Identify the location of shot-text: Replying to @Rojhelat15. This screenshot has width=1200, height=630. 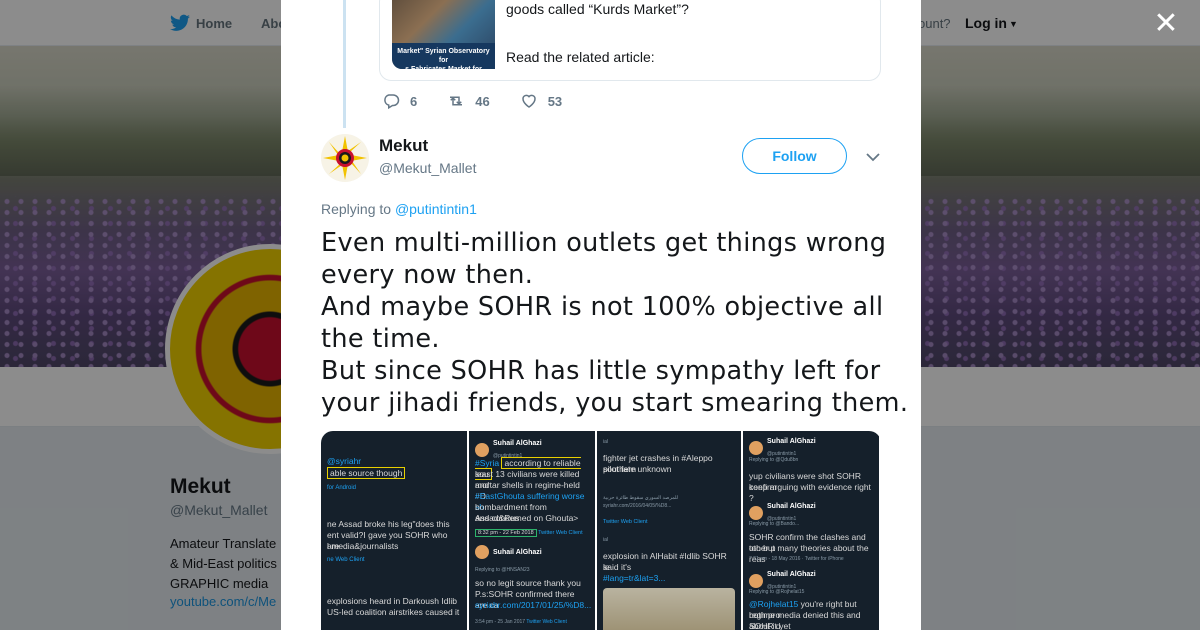
(777, 592).